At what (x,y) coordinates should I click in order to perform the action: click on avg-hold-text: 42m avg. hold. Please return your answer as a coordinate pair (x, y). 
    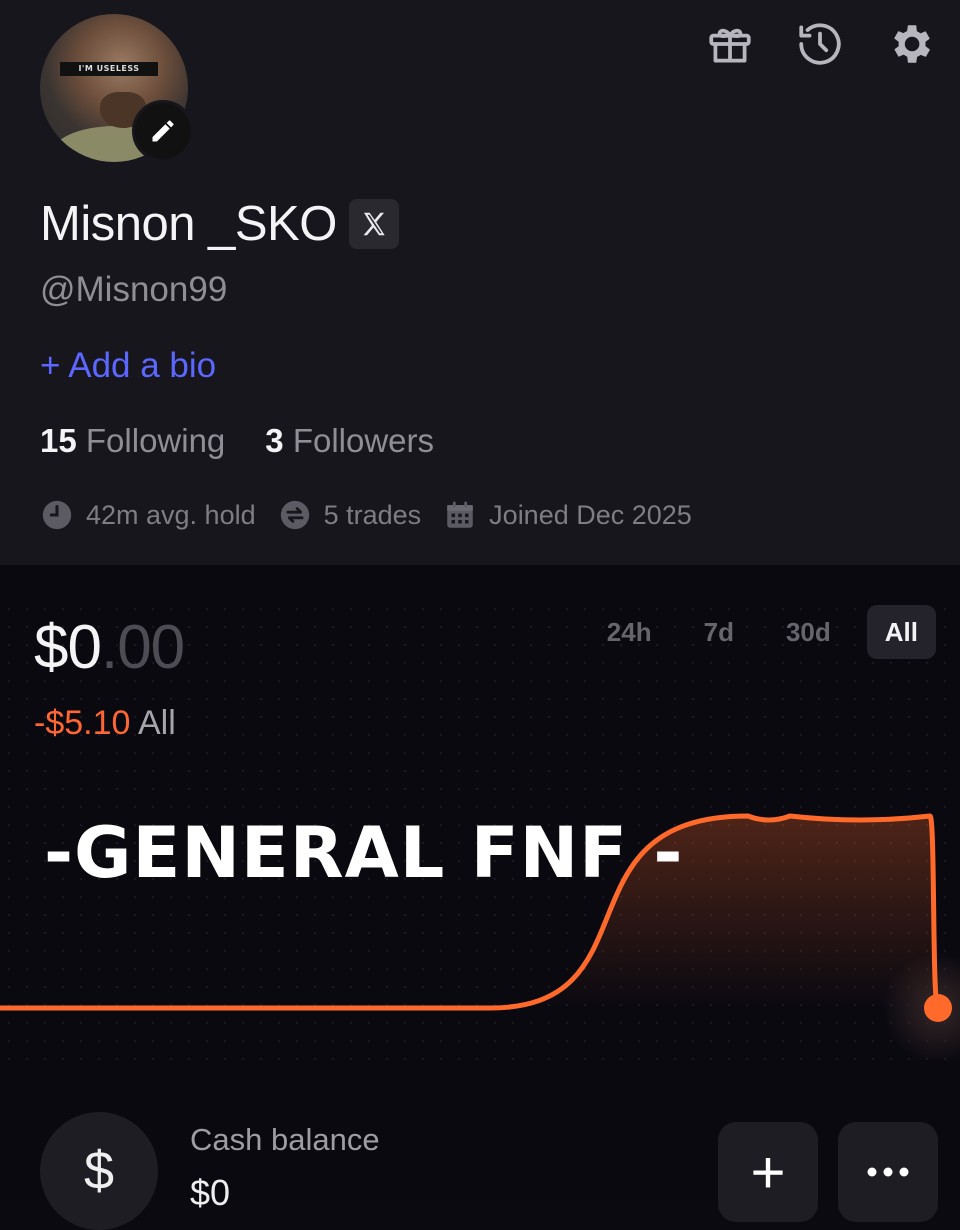
    Looking at the image, I should click on (171, 514).